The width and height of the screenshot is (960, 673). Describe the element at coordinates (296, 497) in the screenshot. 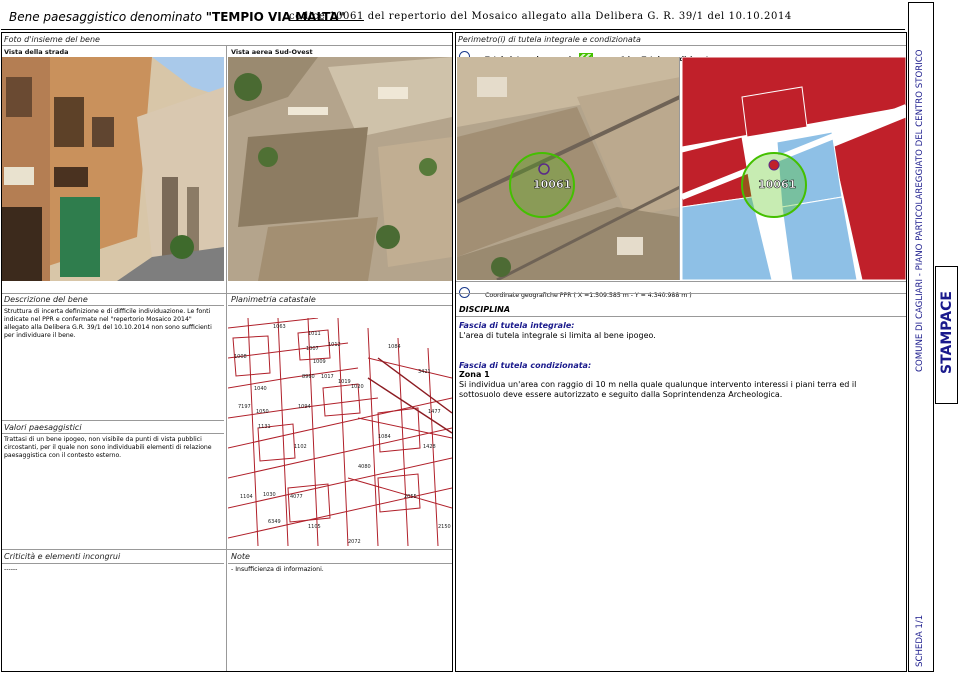

I see `parcel-number: 4077` at that location.